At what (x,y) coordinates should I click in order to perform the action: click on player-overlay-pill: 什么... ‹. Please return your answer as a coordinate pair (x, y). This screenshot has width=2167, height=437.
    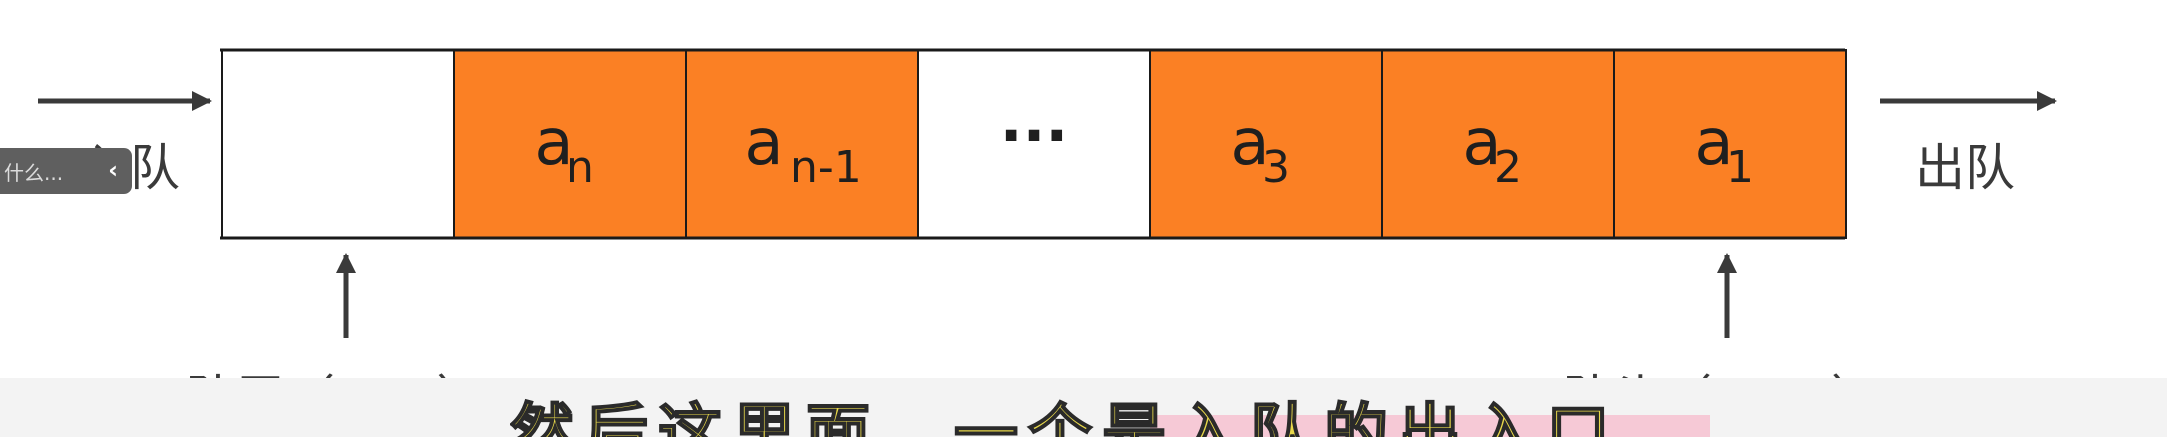
    Looking at the image, I should click on (66, 171).